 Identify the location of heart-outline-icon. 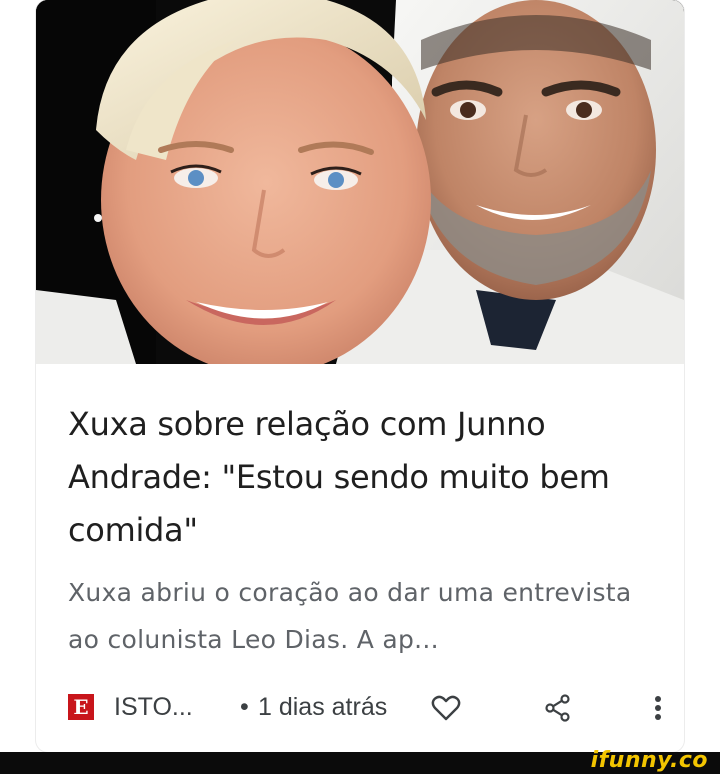
(446, 708).